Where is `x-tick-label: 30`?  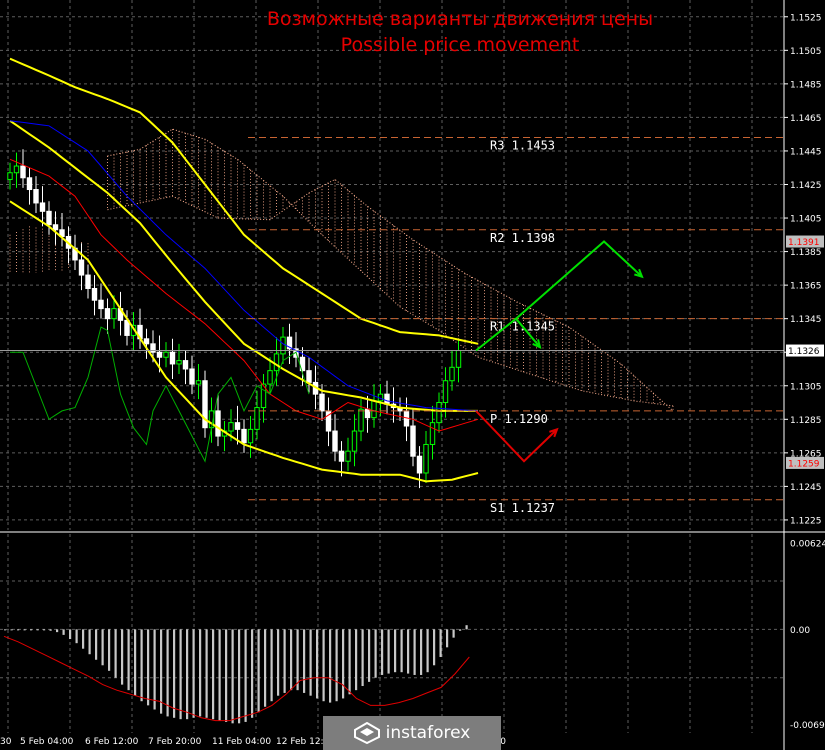
x-tick-label: 30 is located at coordinates (6, 742).